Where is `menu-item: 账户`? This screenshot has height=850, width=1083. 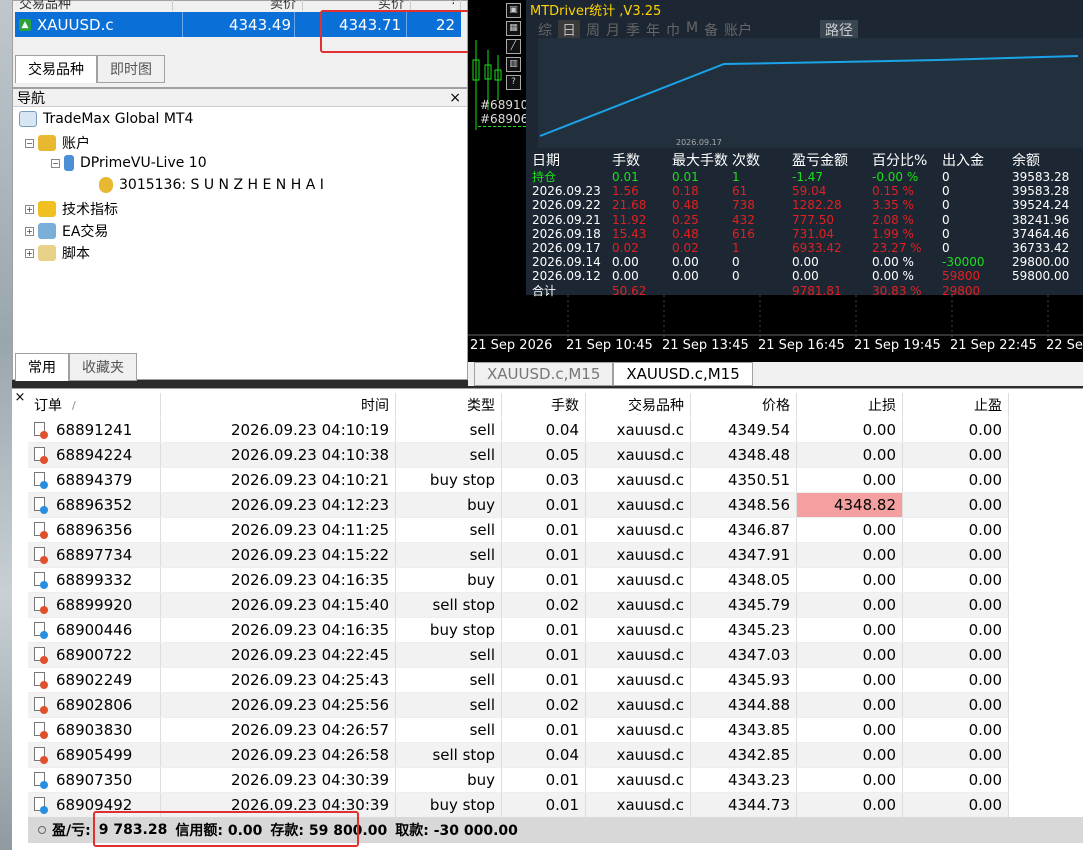
menu-item: 账户 is located at coordinates (738, 30).